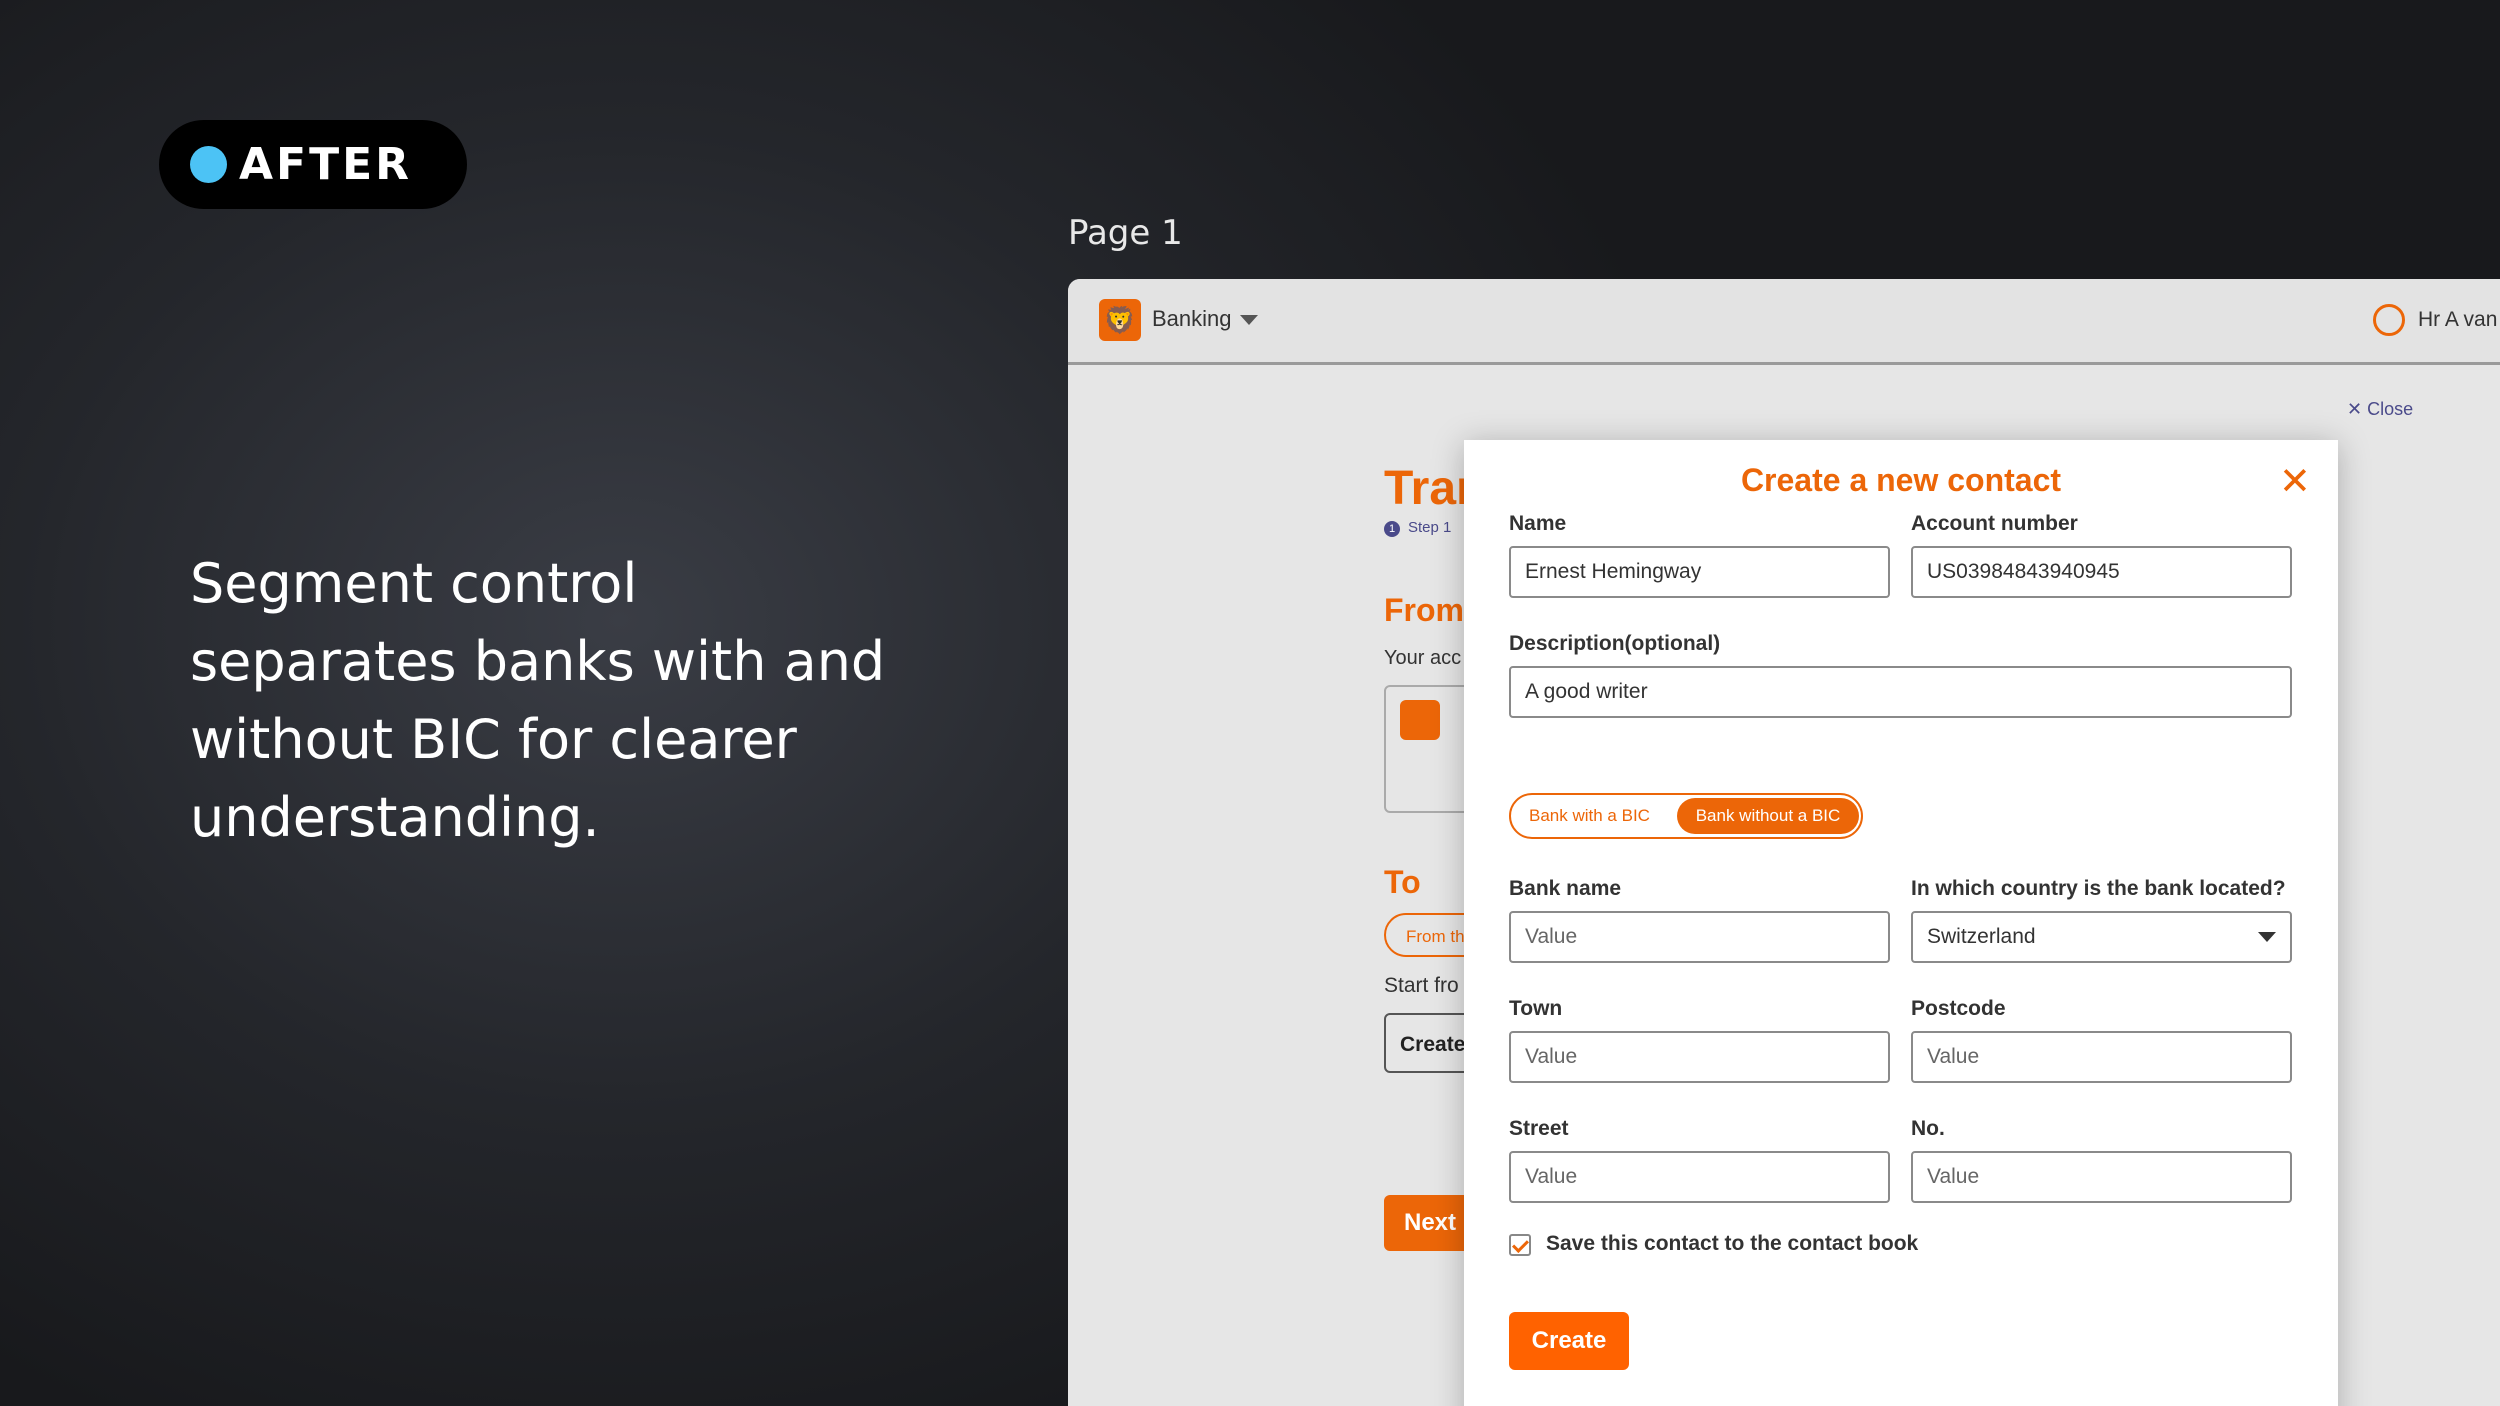 The height and width of the screenshot is (1406, 2500). What do you see at coordinates (2101, 1177) in the screenshot?
I see `number-field: Value` at bounding box center [2101, 1177].